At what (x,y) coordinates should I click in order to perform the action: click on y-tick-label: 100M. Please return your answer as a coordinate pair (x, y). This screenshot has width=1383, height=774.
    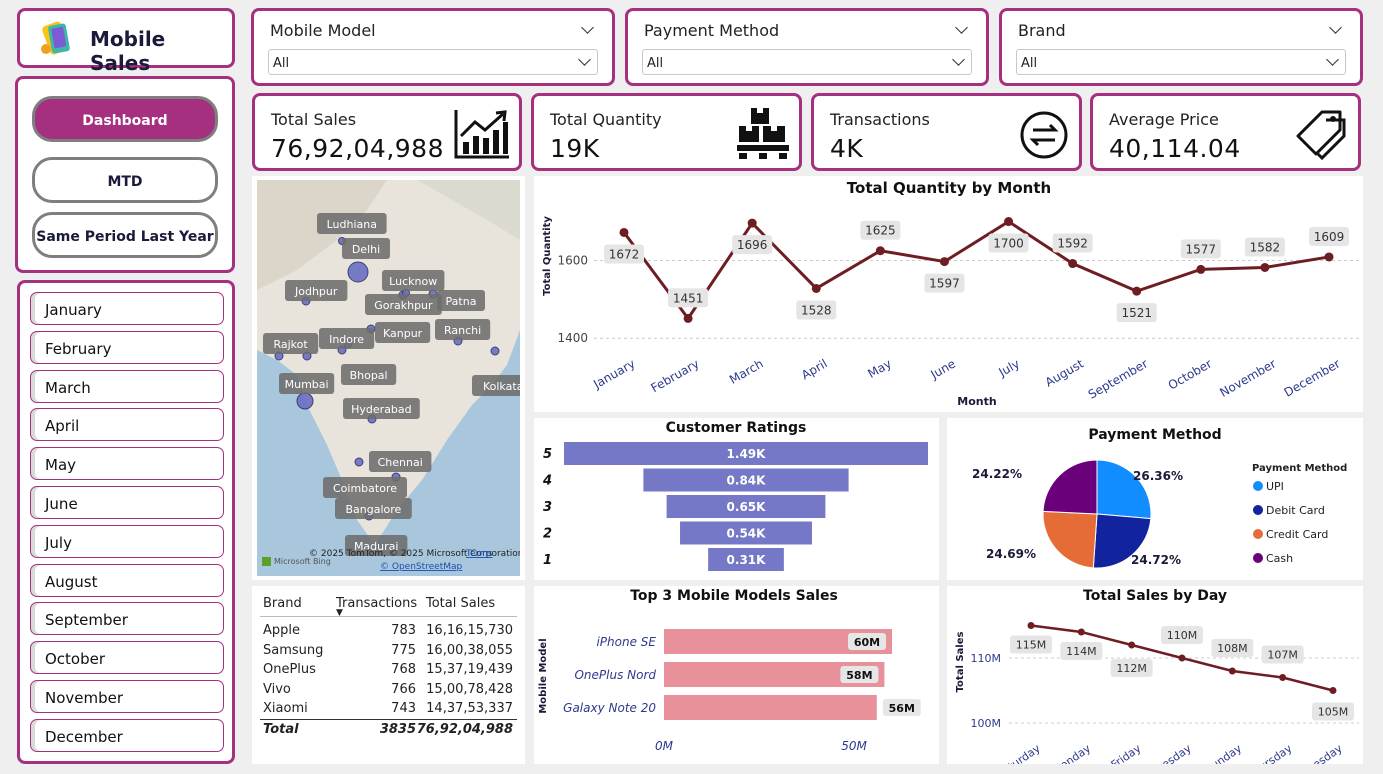
    Looking at the image, I should click on (986, 723).